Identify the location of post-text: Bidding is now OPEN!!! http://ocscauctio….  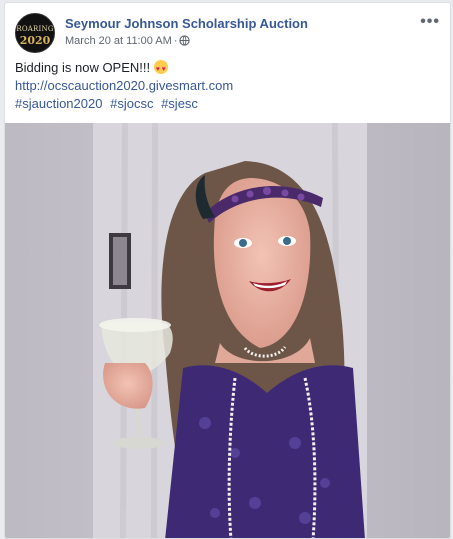
(227, 77).